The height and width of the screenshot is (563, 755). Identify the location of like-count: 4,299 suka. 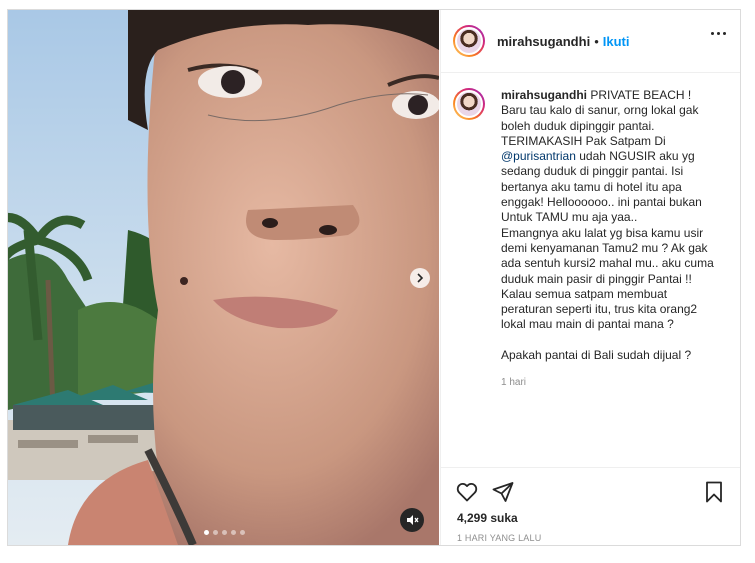
(487, 518).